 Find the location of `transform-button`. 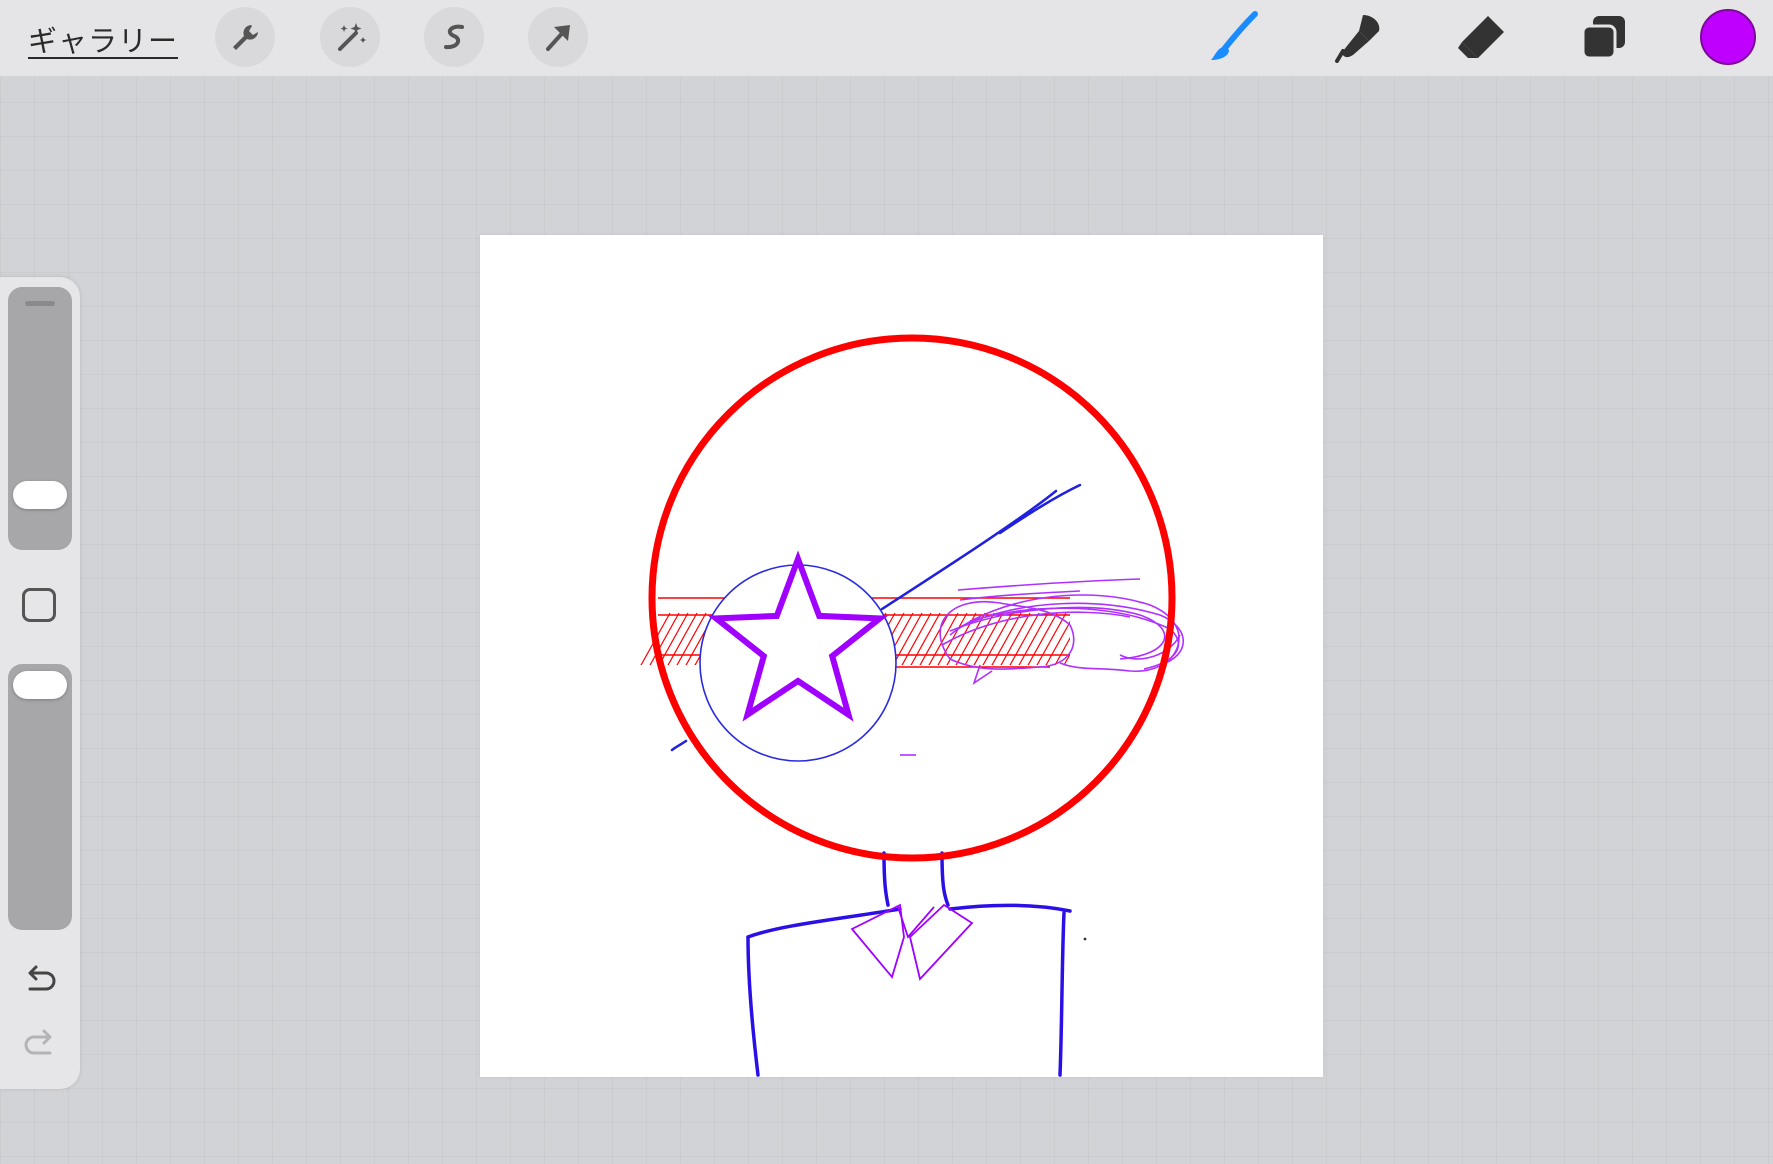

transform-button is located at coordinates (558, 37).